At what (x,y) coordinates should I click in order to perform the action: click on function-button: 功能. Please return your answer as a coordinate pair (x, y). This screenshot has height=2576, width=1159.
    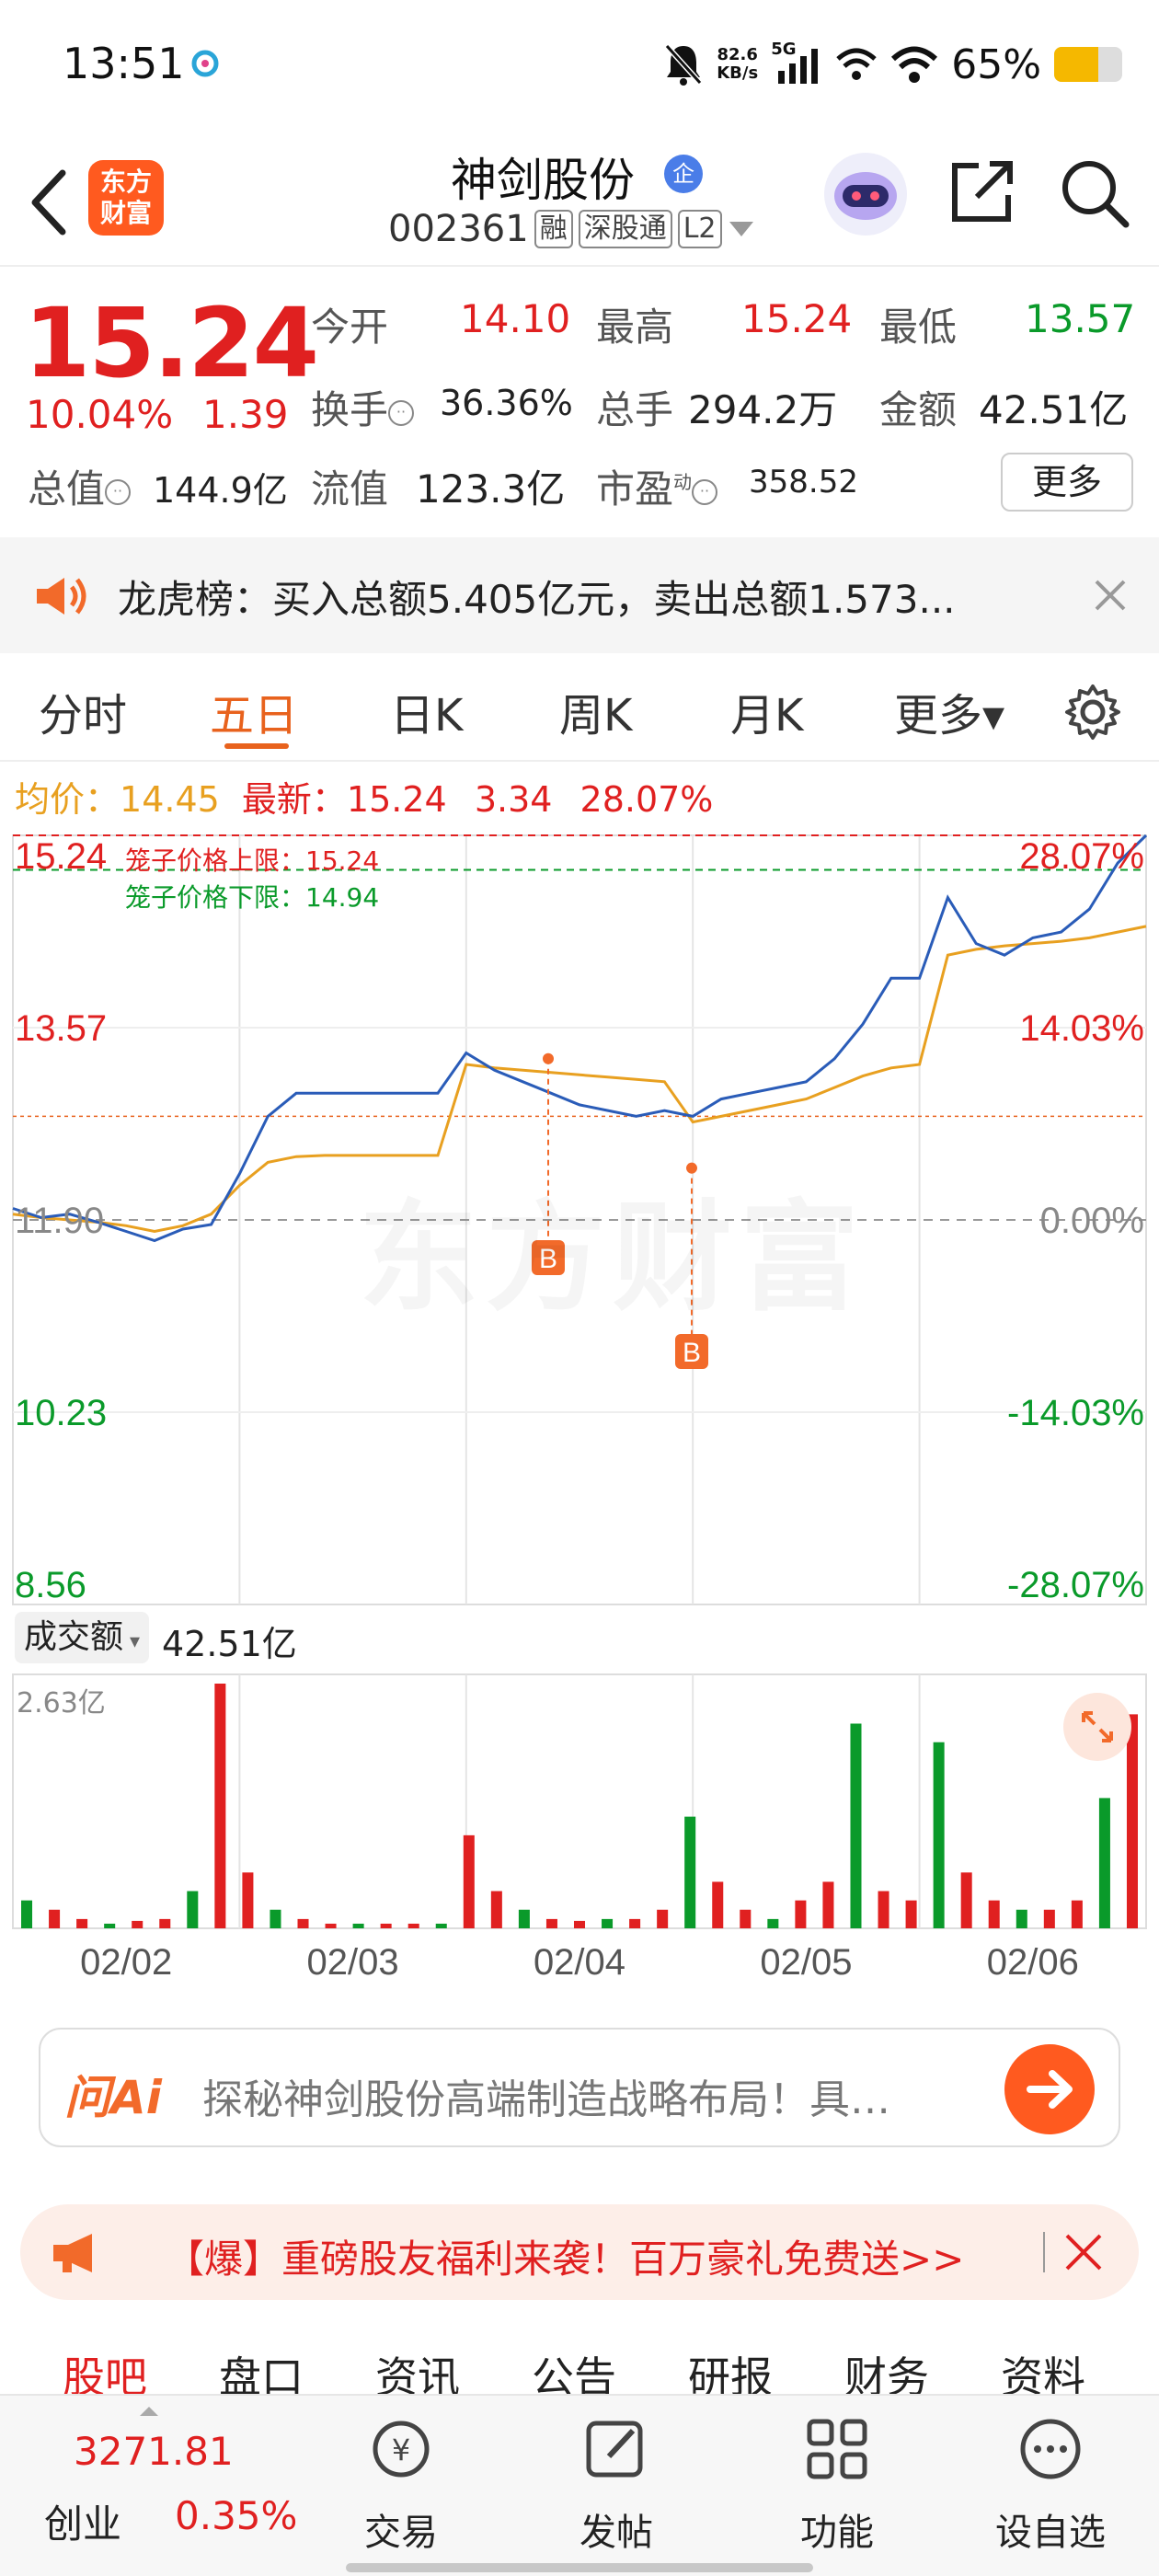
    Looking at the image, I should click on (837, 2485).